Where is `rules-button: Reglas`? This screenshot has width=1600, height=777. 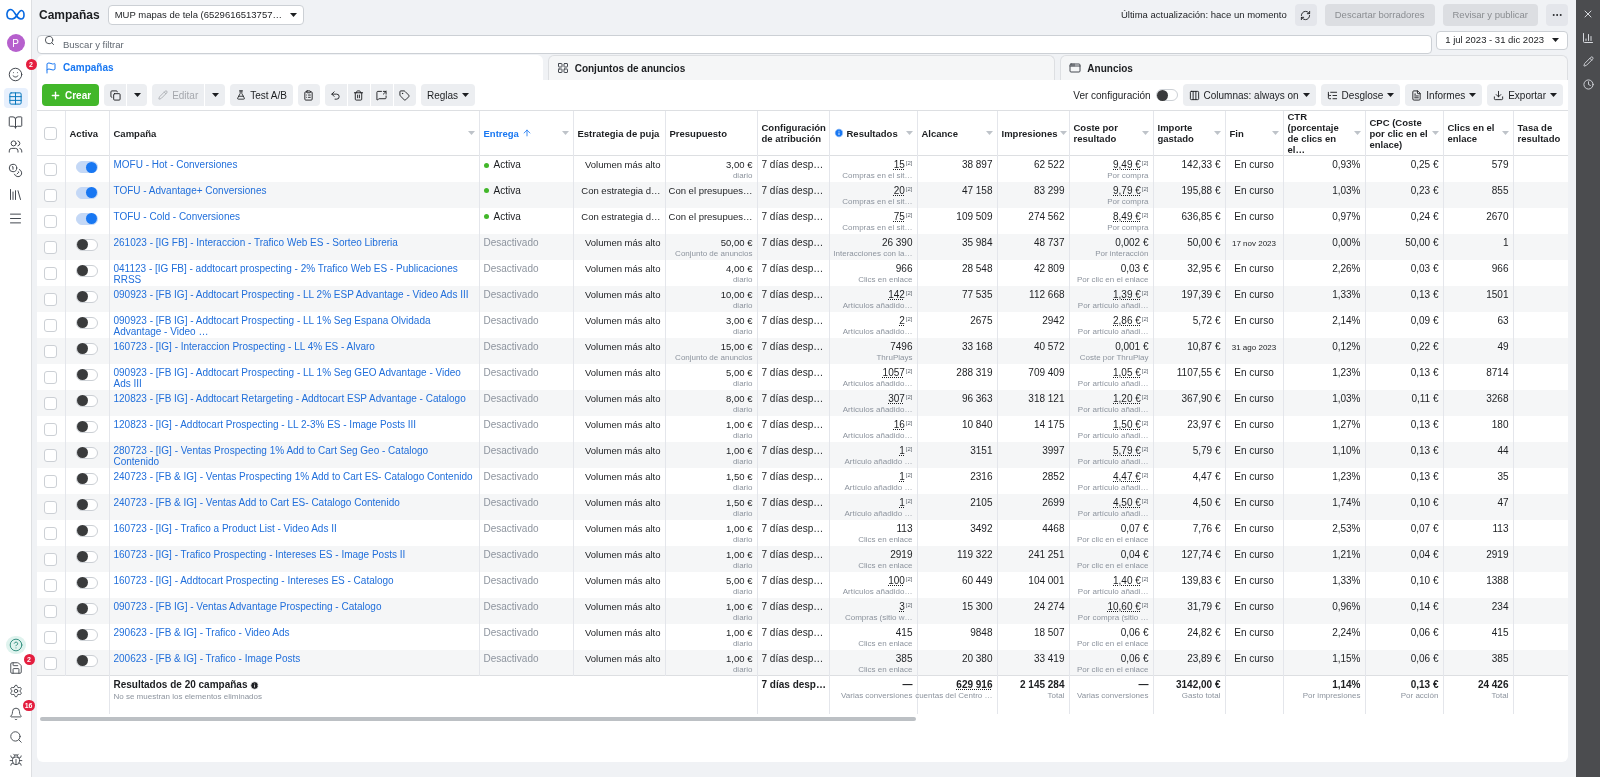 rules-button: Reglas is located at coordinates (448, 95).